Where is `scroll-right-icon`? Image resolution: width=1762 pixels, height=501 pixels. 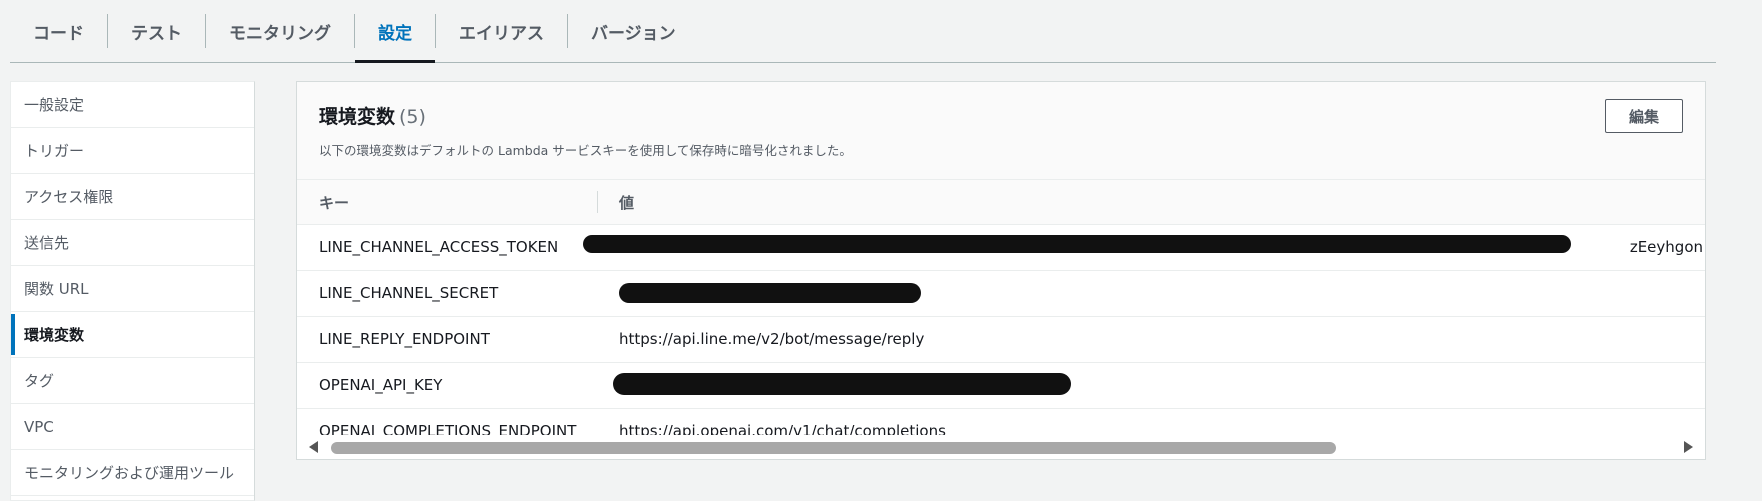
scroll-right-icon is located at coordinates (1688, 447).